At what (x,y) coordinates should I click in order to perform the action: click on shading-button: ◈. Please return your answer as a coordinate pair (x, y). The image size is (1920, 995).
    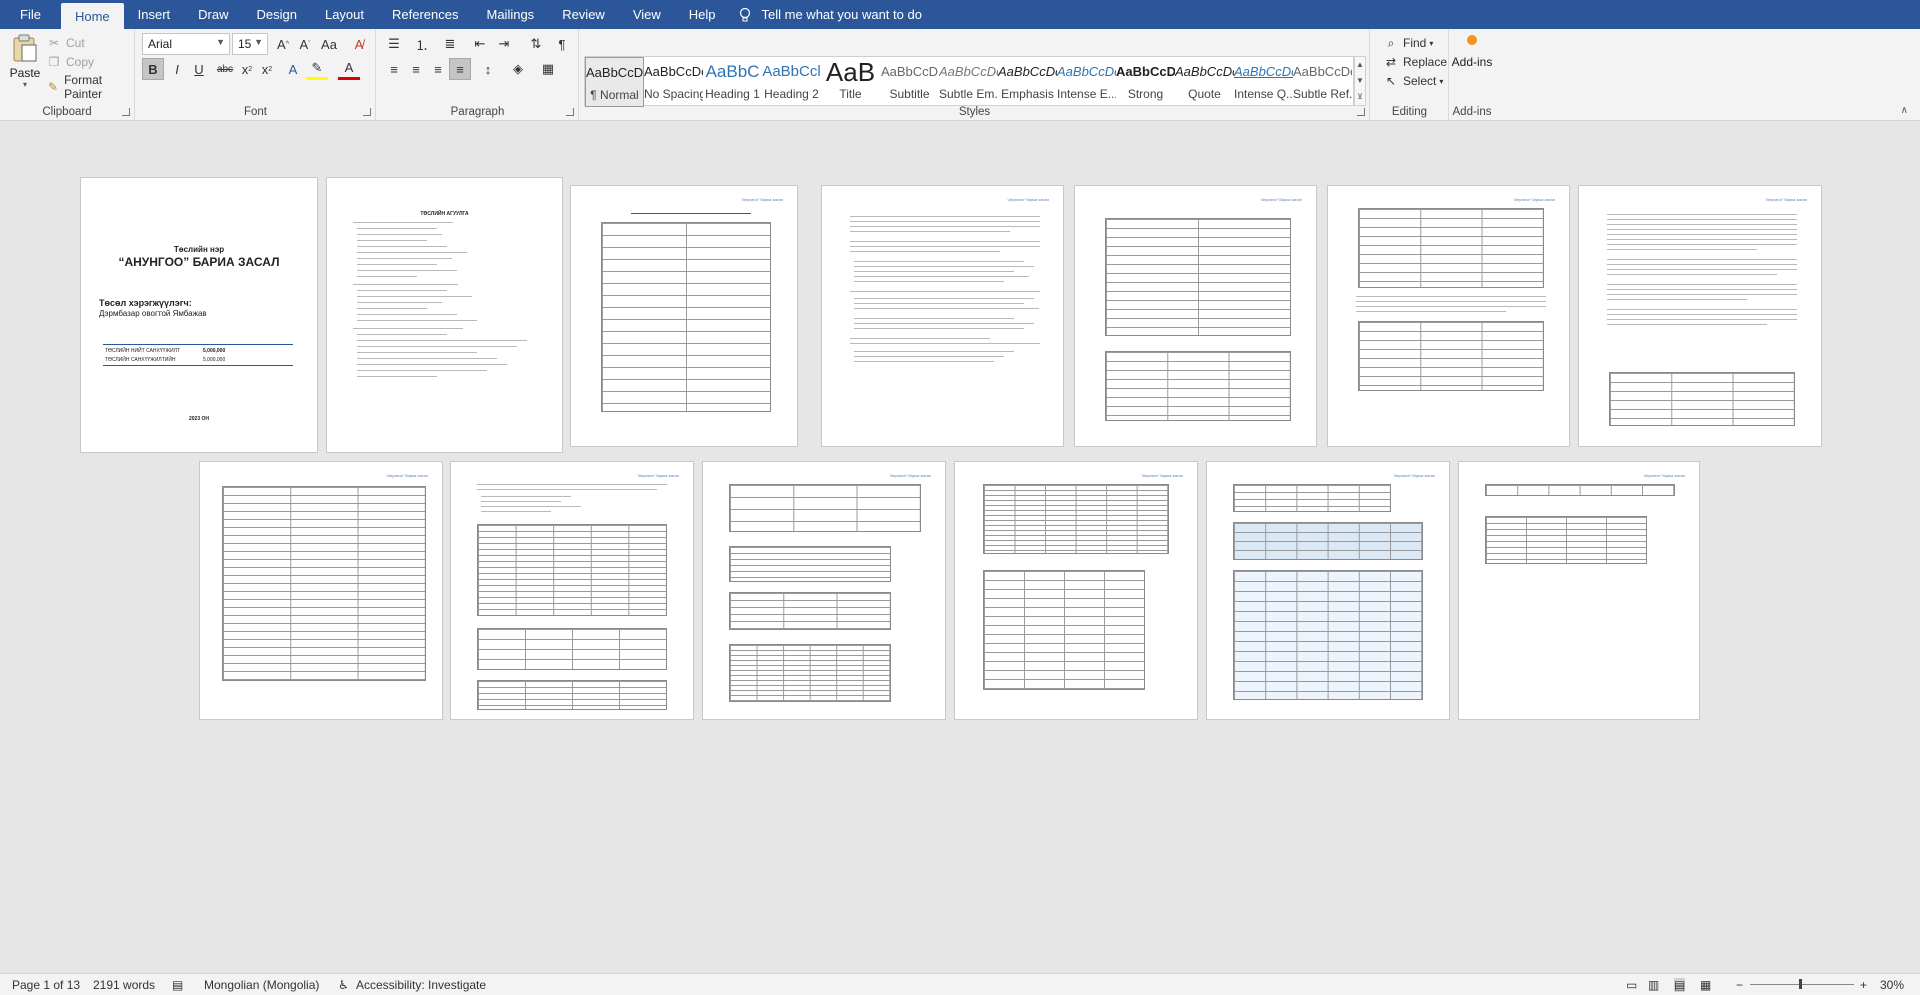
    Looking at the image, I should click on (518, 69).